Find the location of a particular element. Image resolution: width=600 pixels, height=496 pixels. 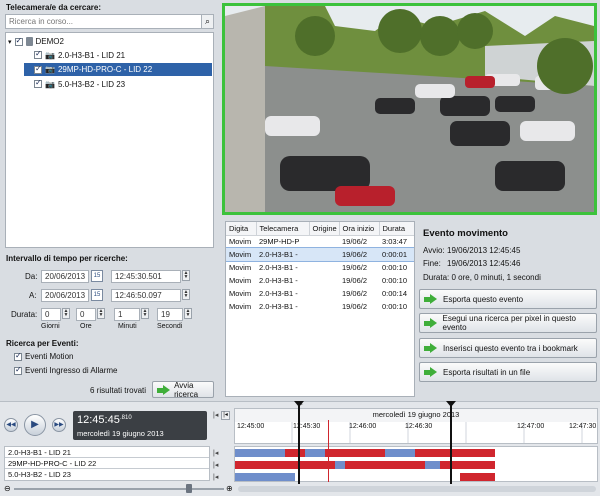

track-label: 2.0-H3-B1 - LID 21 is located at coordinates (107, 452).